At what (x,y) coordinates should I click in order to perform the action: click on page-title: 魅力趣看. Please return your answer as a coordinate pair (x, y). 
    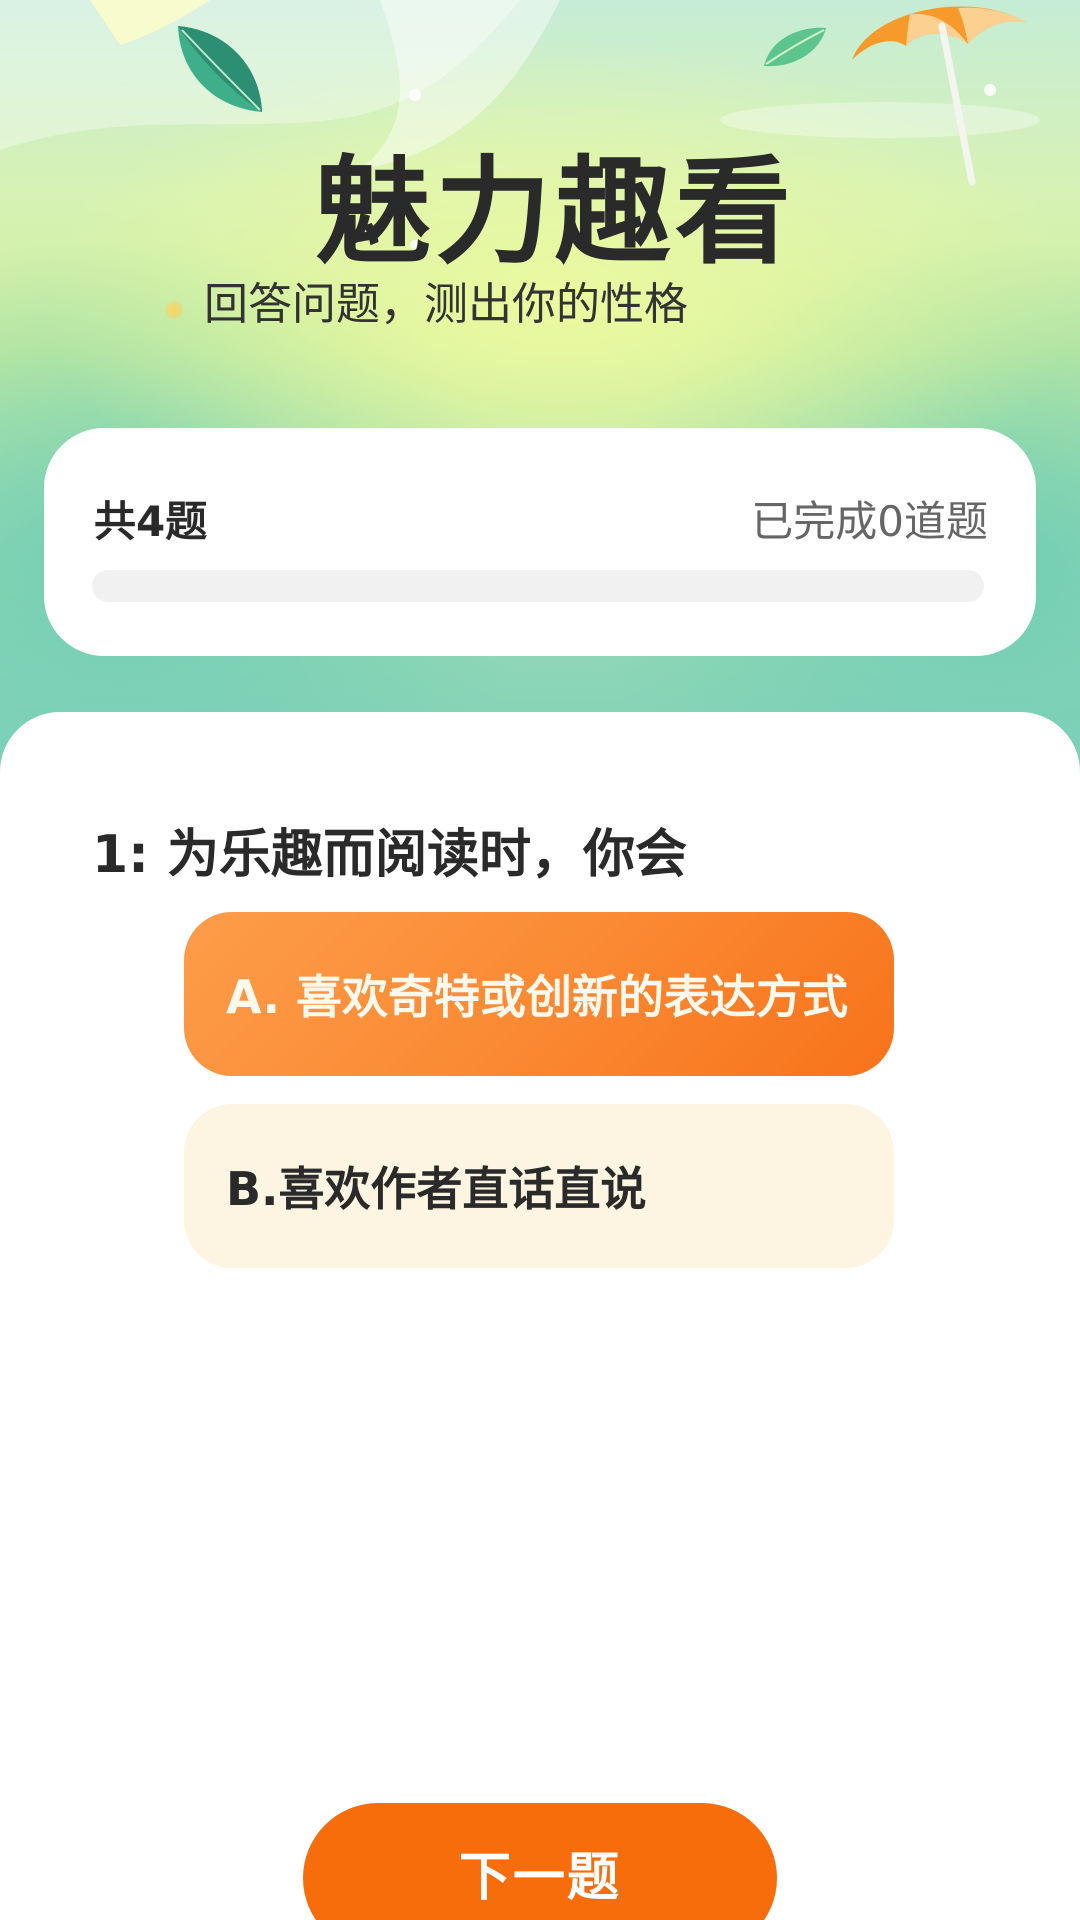
    Looking at the image, I should click on (555, 212).